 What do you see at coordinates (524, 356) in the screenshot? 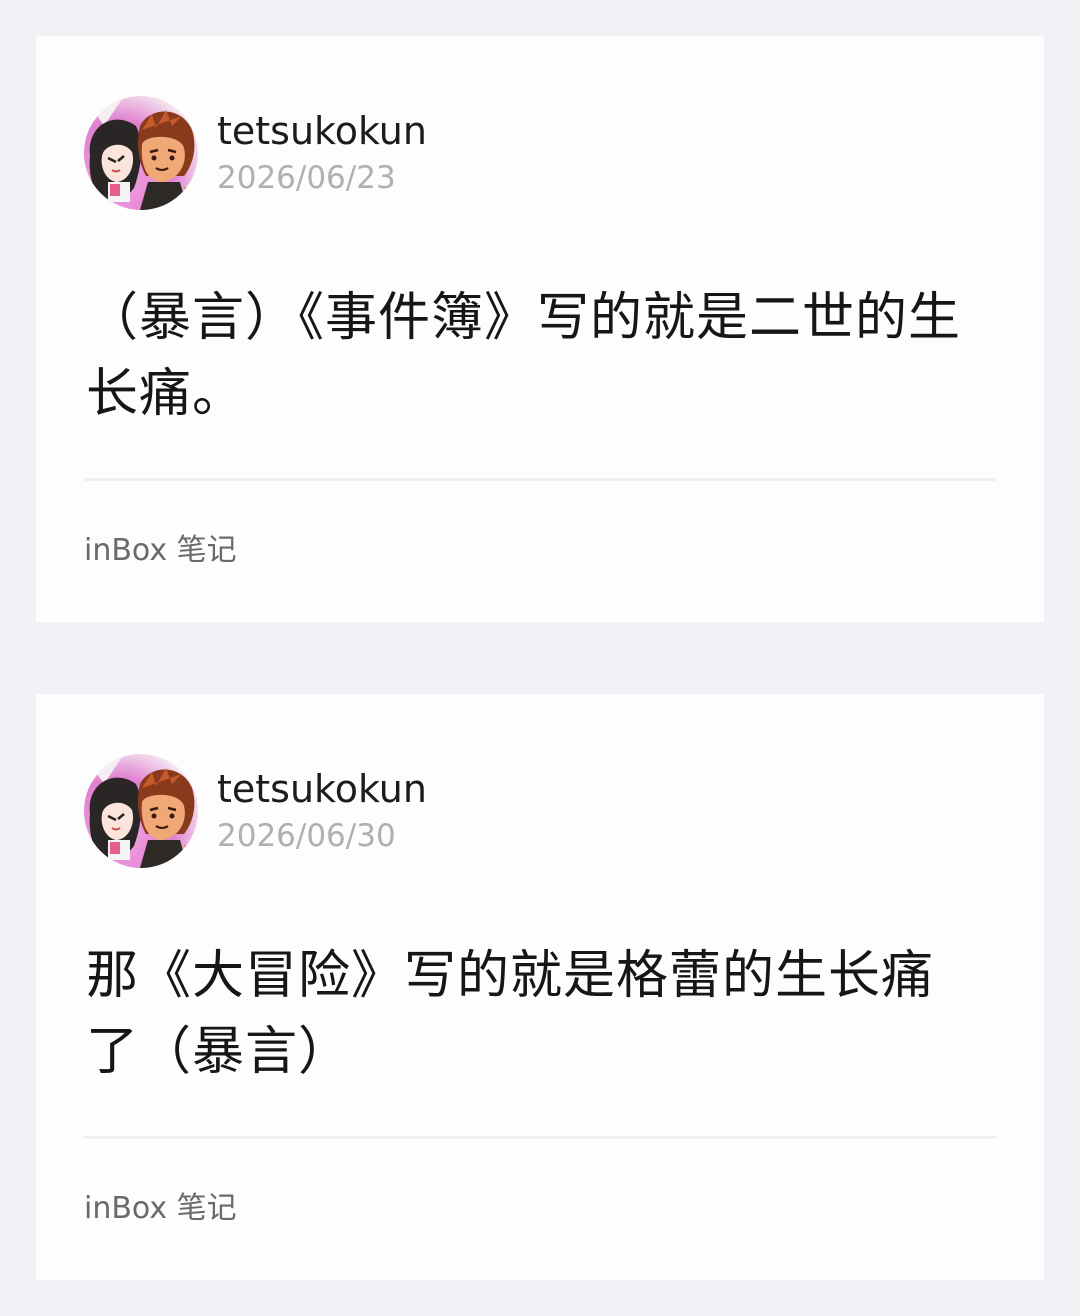
I see `post-body: （暴言）《事件簿》写的就是二世的生长痛。` at bounding box center [524, 356].